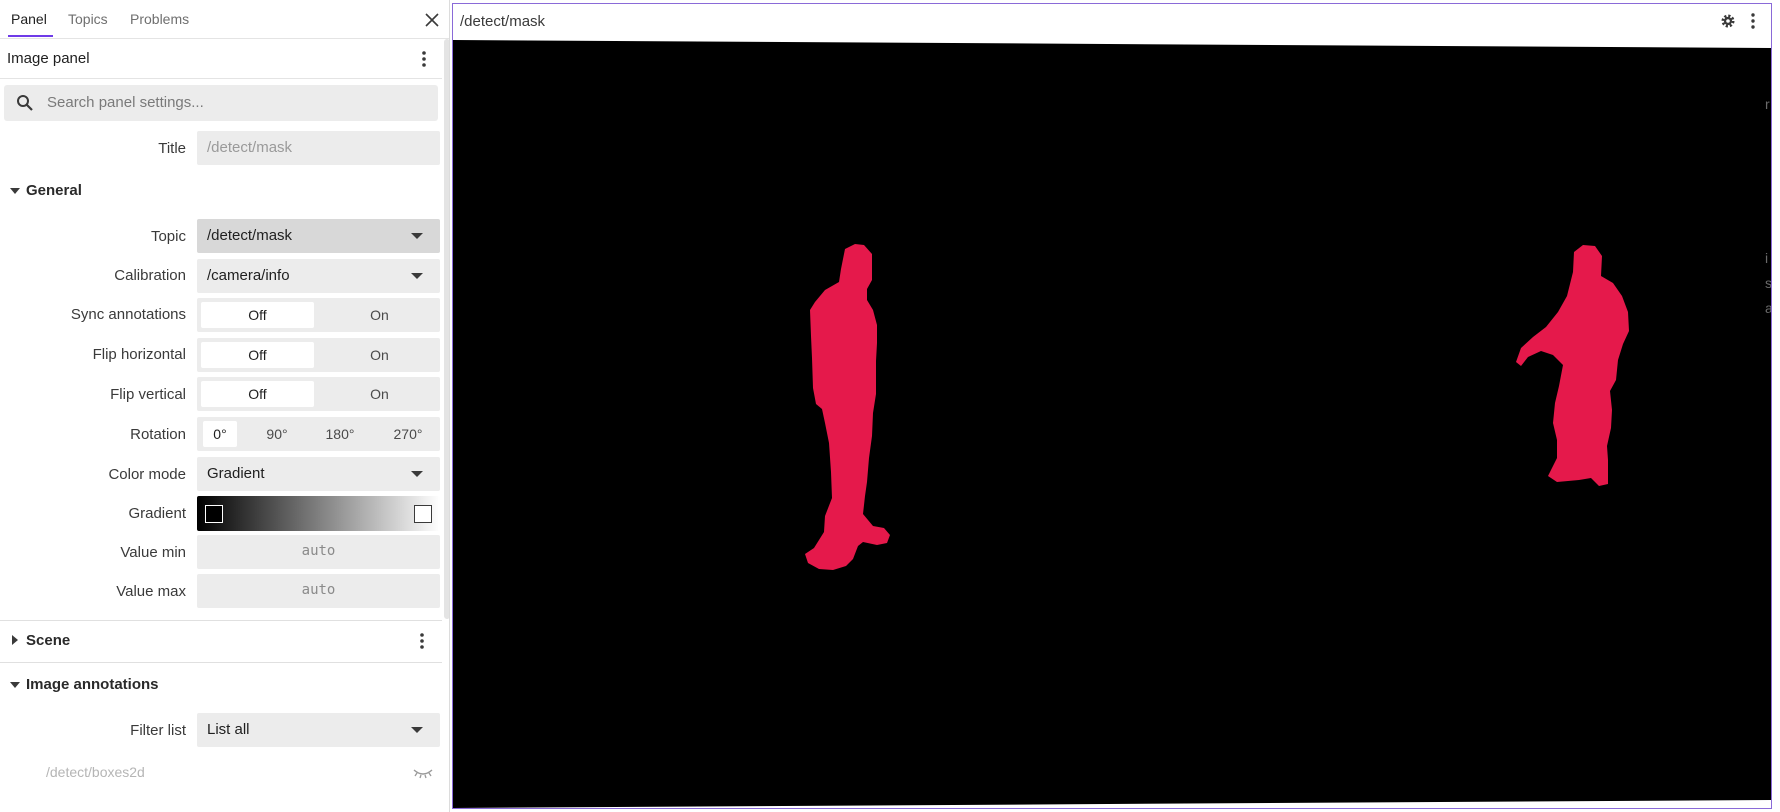 This screenshot has height=812, width=1780. Describe the element at coordinates (95, 772) in the screenshot. I see `annotation-topic-name: /detect/boxes2d` at that location.